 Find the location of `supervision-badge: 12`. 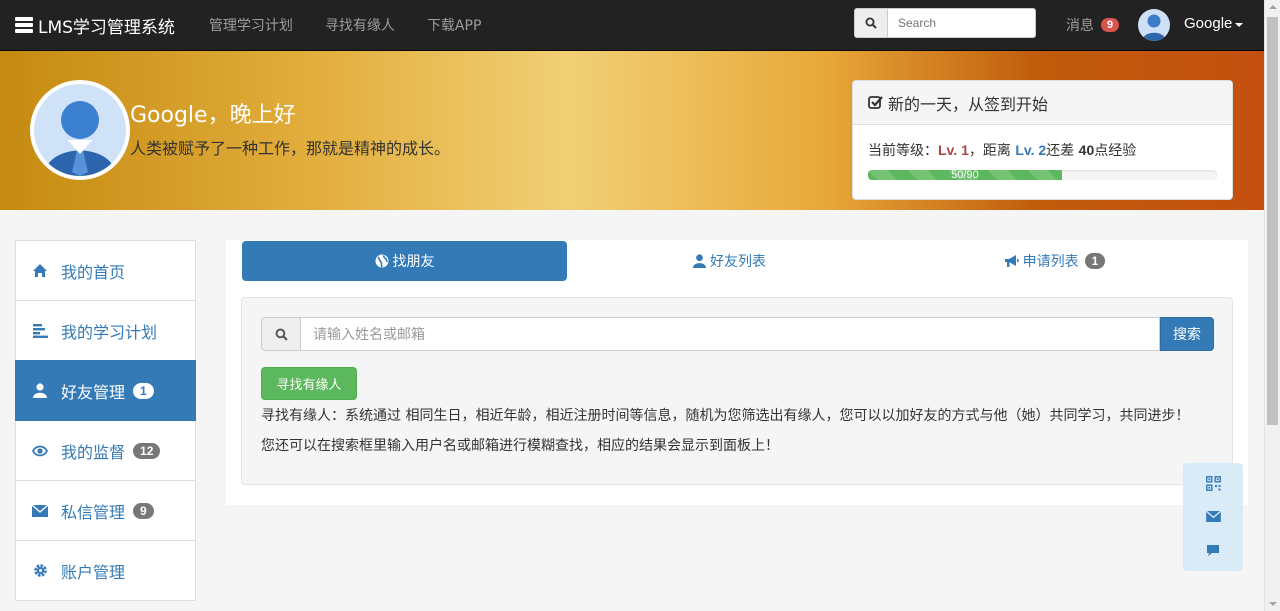

supervision-badge: 12 is located at coordinates (147, 450).